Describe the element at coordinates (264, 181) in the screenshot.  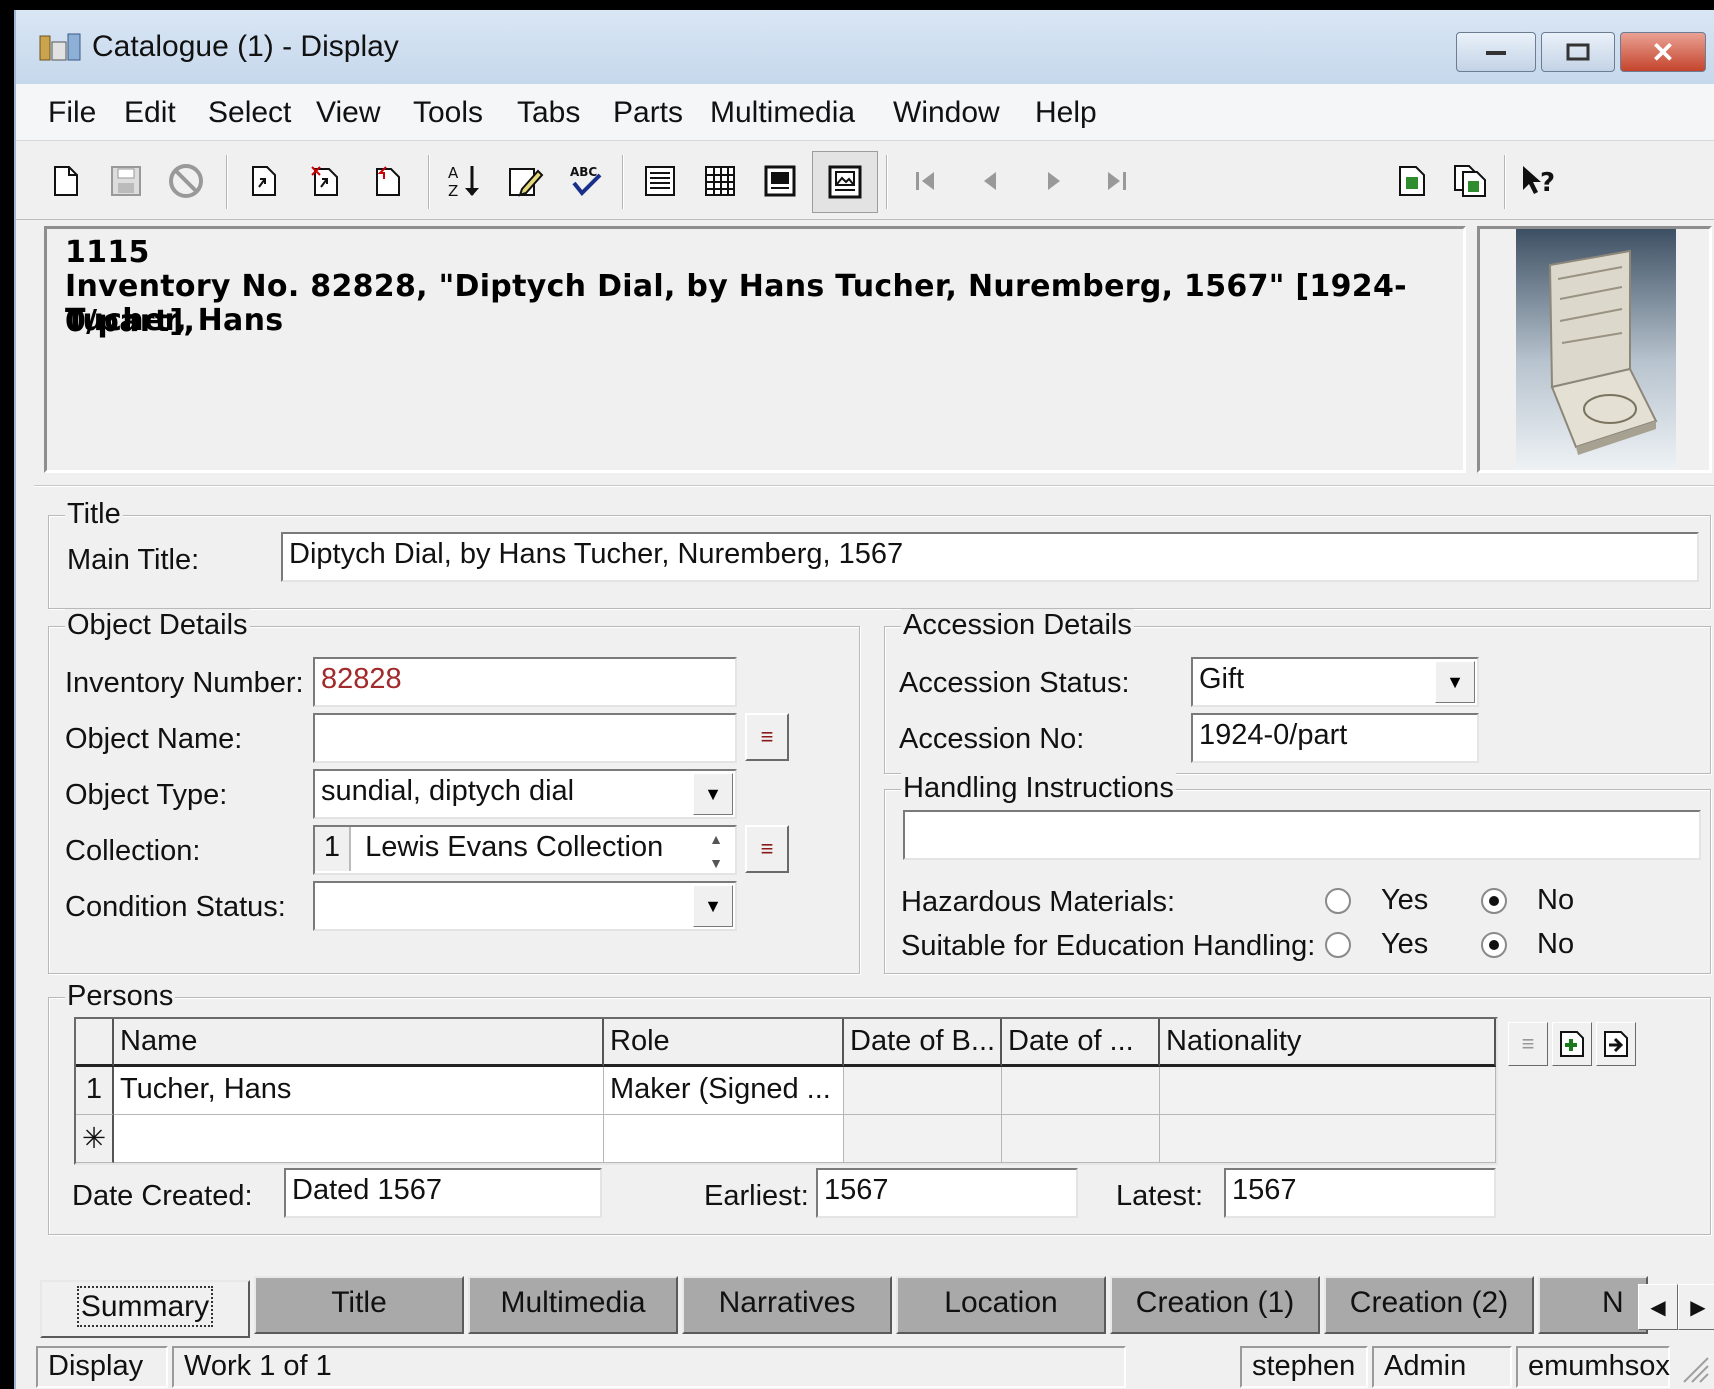
I see `select-icon` at that location.